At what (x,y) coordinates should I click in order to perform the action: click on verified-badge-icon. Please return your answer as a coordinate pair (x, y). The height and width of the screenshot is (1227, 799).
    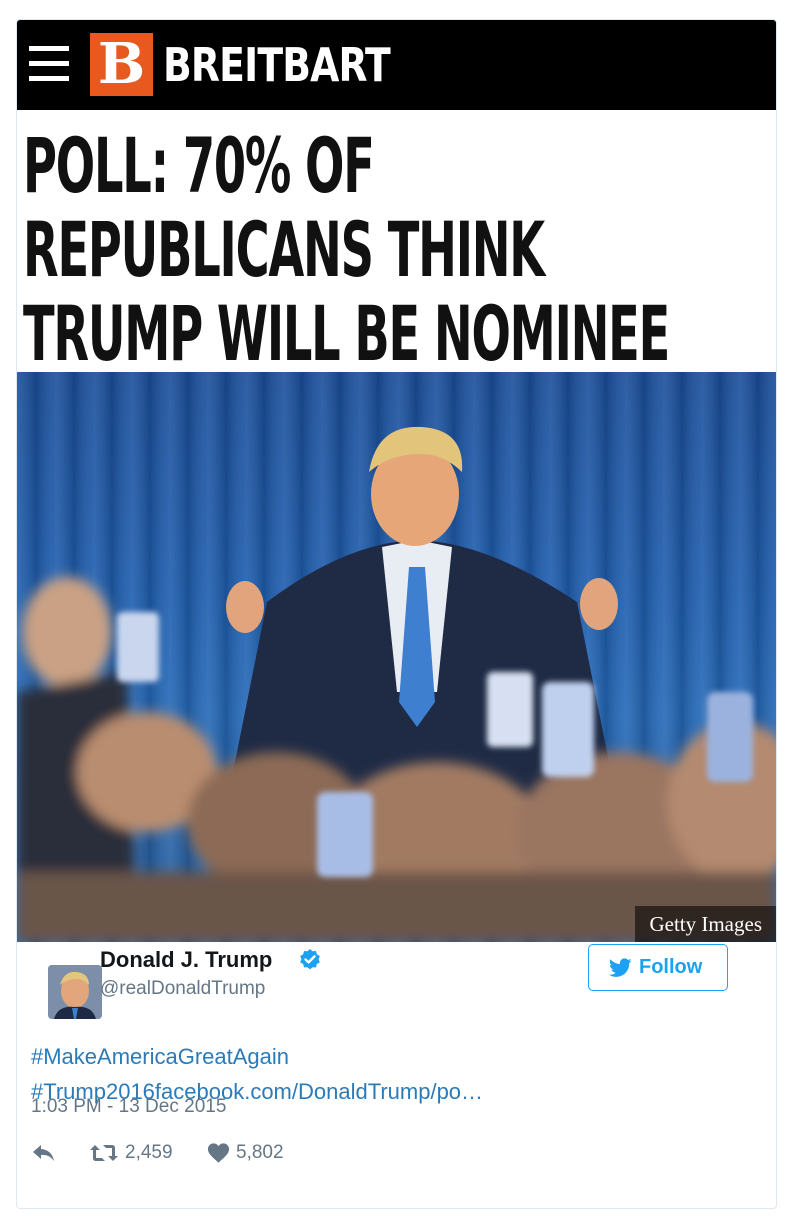
    Looking at the image, I should click on (310, 959).